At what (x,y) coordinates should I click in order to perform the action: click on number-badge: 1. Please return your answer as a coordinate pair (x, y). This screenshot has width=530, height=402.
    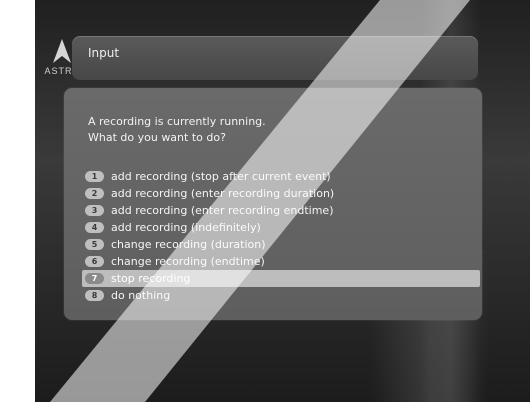
    Looking at the image, I should click on (94, 176).